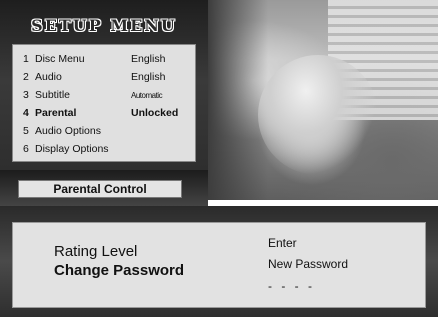  What do you see at coordinates (291, 286) in the screenshot?
I see `password-entry-field: - - - -` at bounding box center [291, 286].